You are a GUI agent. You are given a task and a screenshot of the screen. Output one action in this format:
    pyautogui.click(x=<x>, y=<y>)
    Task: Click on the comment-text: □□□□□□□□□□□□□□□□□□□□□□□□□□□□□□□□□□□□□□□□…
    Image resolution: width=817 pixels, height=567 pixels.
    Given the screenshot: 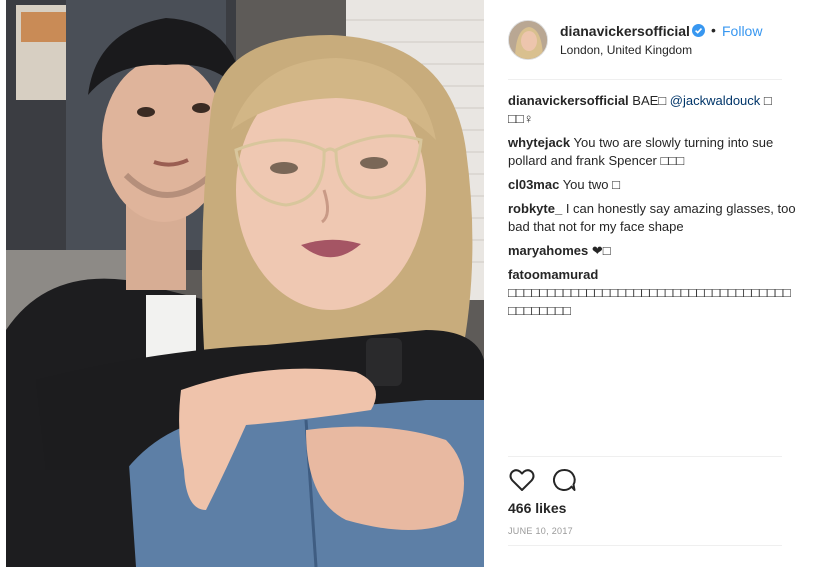 What is the action you would take?
    pyautogui.click(x=649, y=301)
    